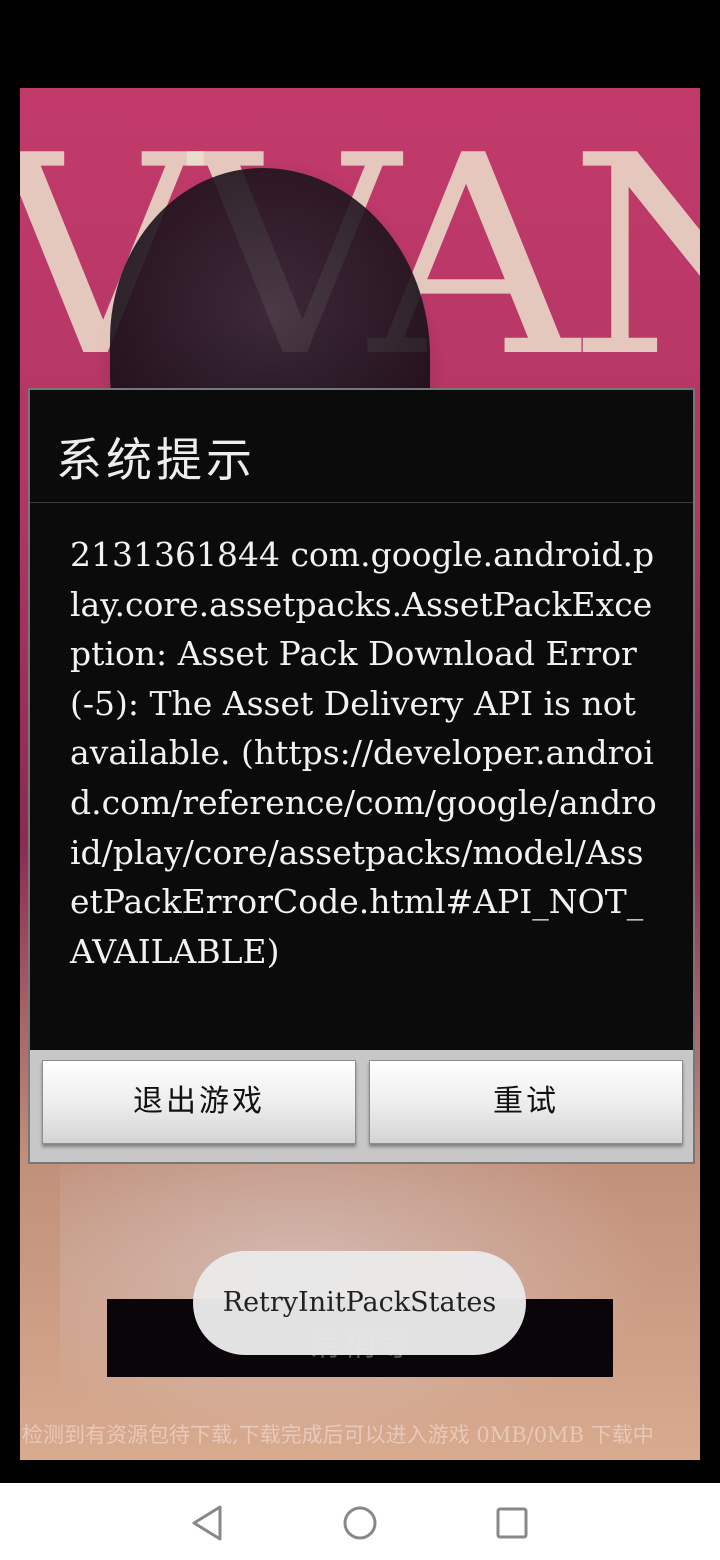  What do you see at coordinates (526, 1102) in the screenshot?
I see `retry-button: 重试` at bounding box center [526, 1102].